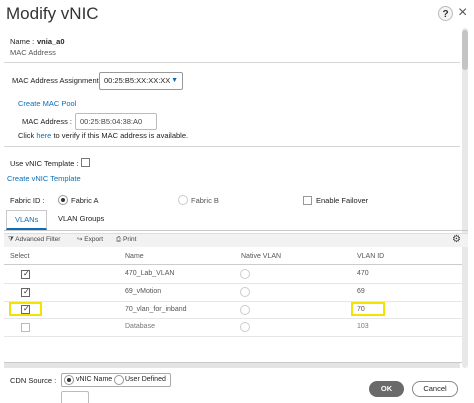 This screenshot has height=403, width=474. Describe the element at coordinates (19, 256) in the screenshot. I see `column-header-select: Select` at that location.